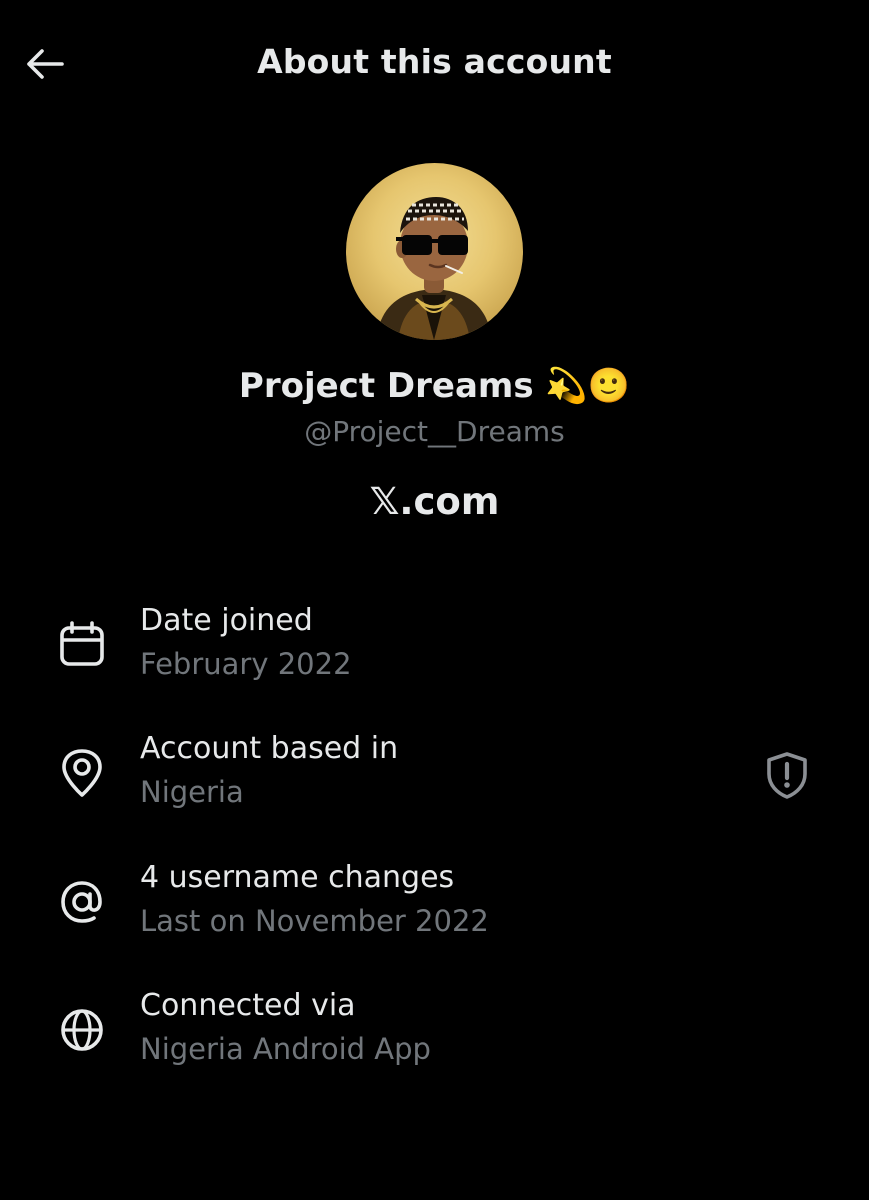 This screenshot has height=1200, width=869. I want to click on info-label: 4 username changes, so click(297, 877).